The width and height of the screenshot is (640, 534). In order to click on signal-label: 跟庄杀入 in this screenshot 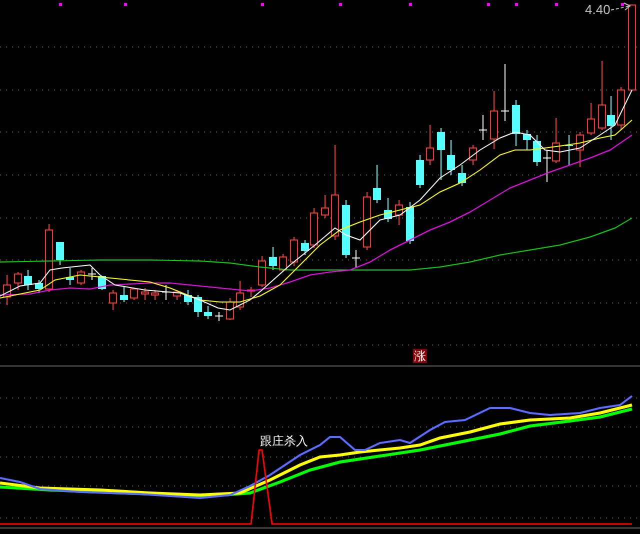, I will do `click(284, 441)`.